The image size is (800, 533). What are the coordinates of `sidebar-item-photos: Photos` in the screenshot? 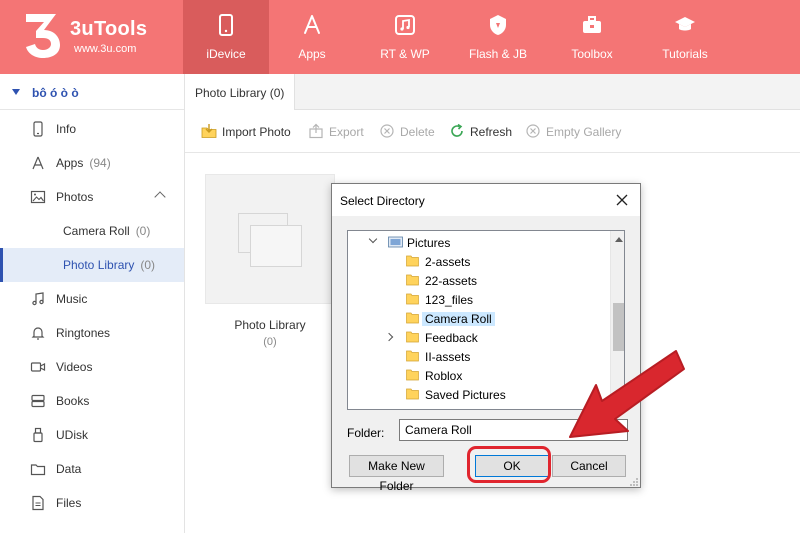 It's located at (92, 197).